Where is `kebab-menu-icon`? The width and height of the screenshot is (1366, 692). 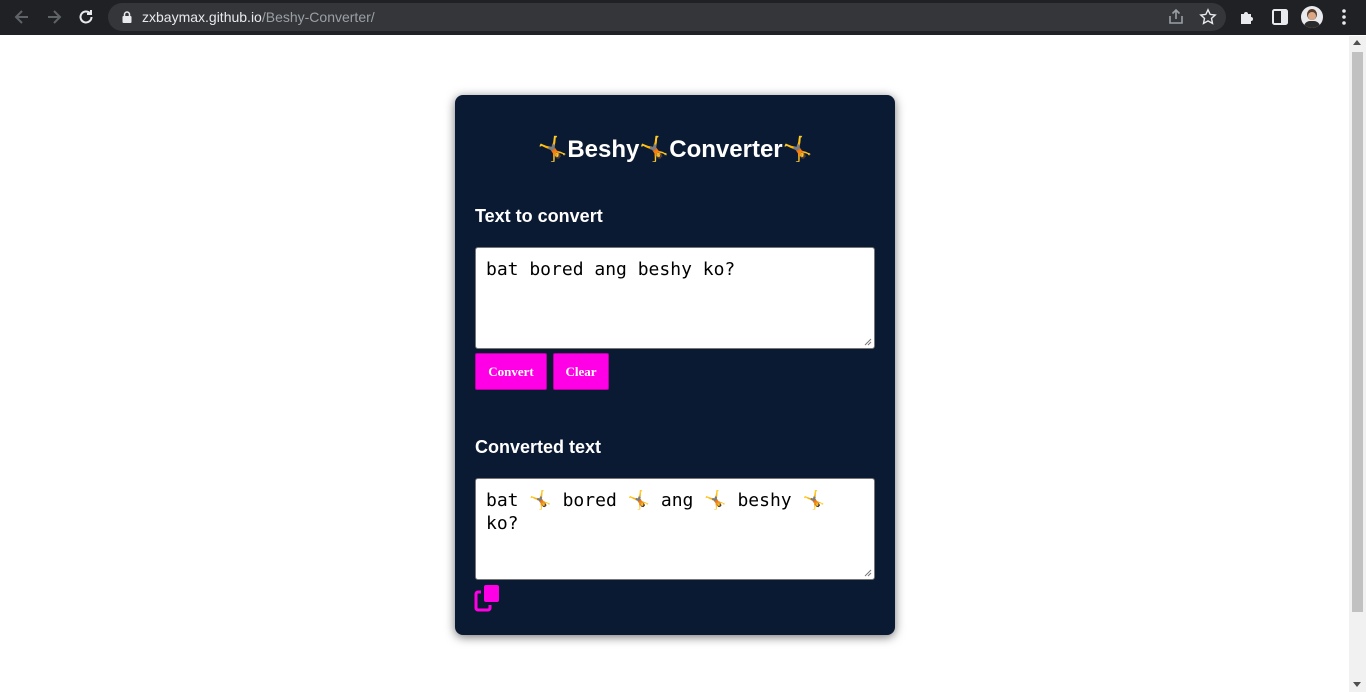 kebab-menu-icon is located at coordinates (1344, 17).